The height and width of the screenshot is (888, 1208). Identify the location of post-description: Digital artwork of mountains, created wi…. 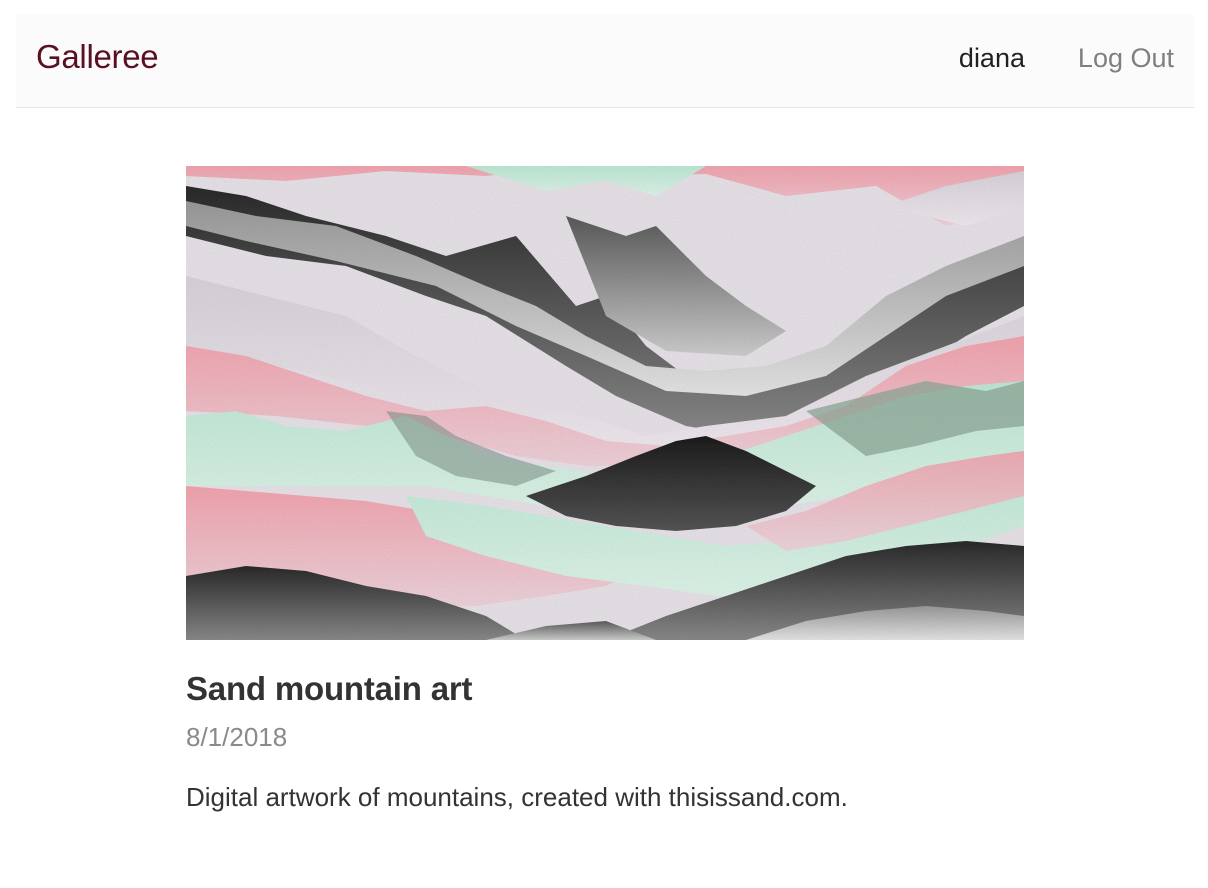
(517, 797).